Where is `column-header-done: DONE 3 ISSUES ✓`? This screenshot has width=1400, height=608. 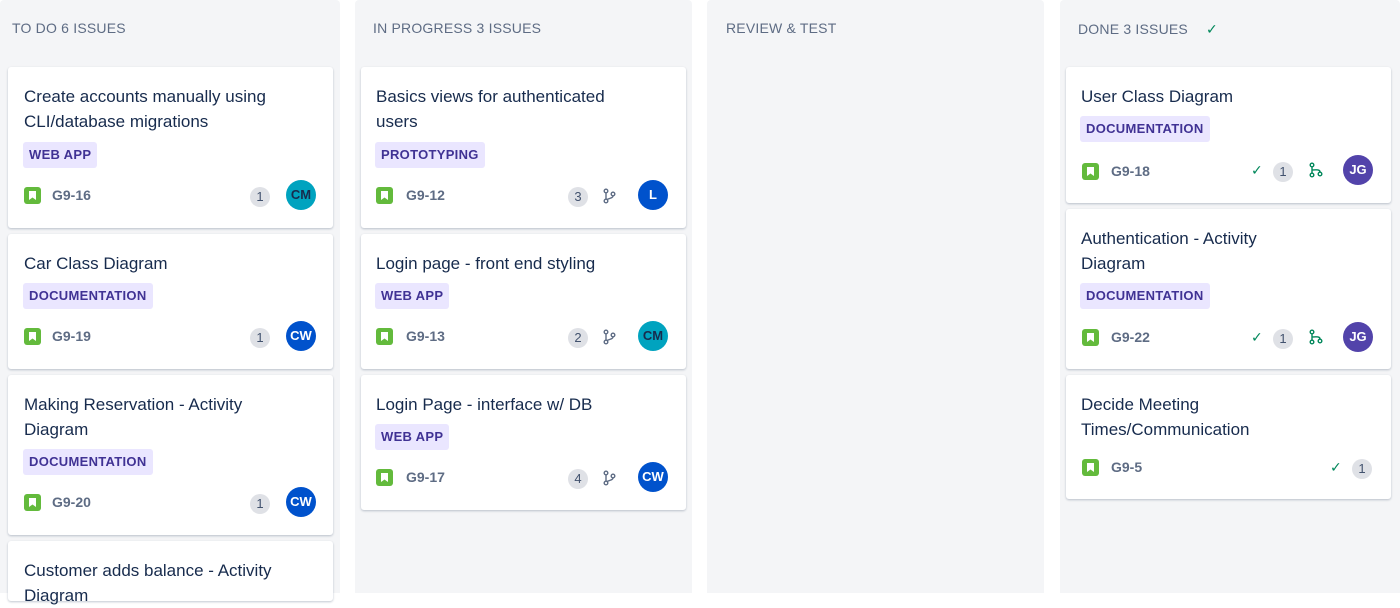
column-header-done: DONE 3 ISSUES ✓ is located at coordinates (1148, 29).